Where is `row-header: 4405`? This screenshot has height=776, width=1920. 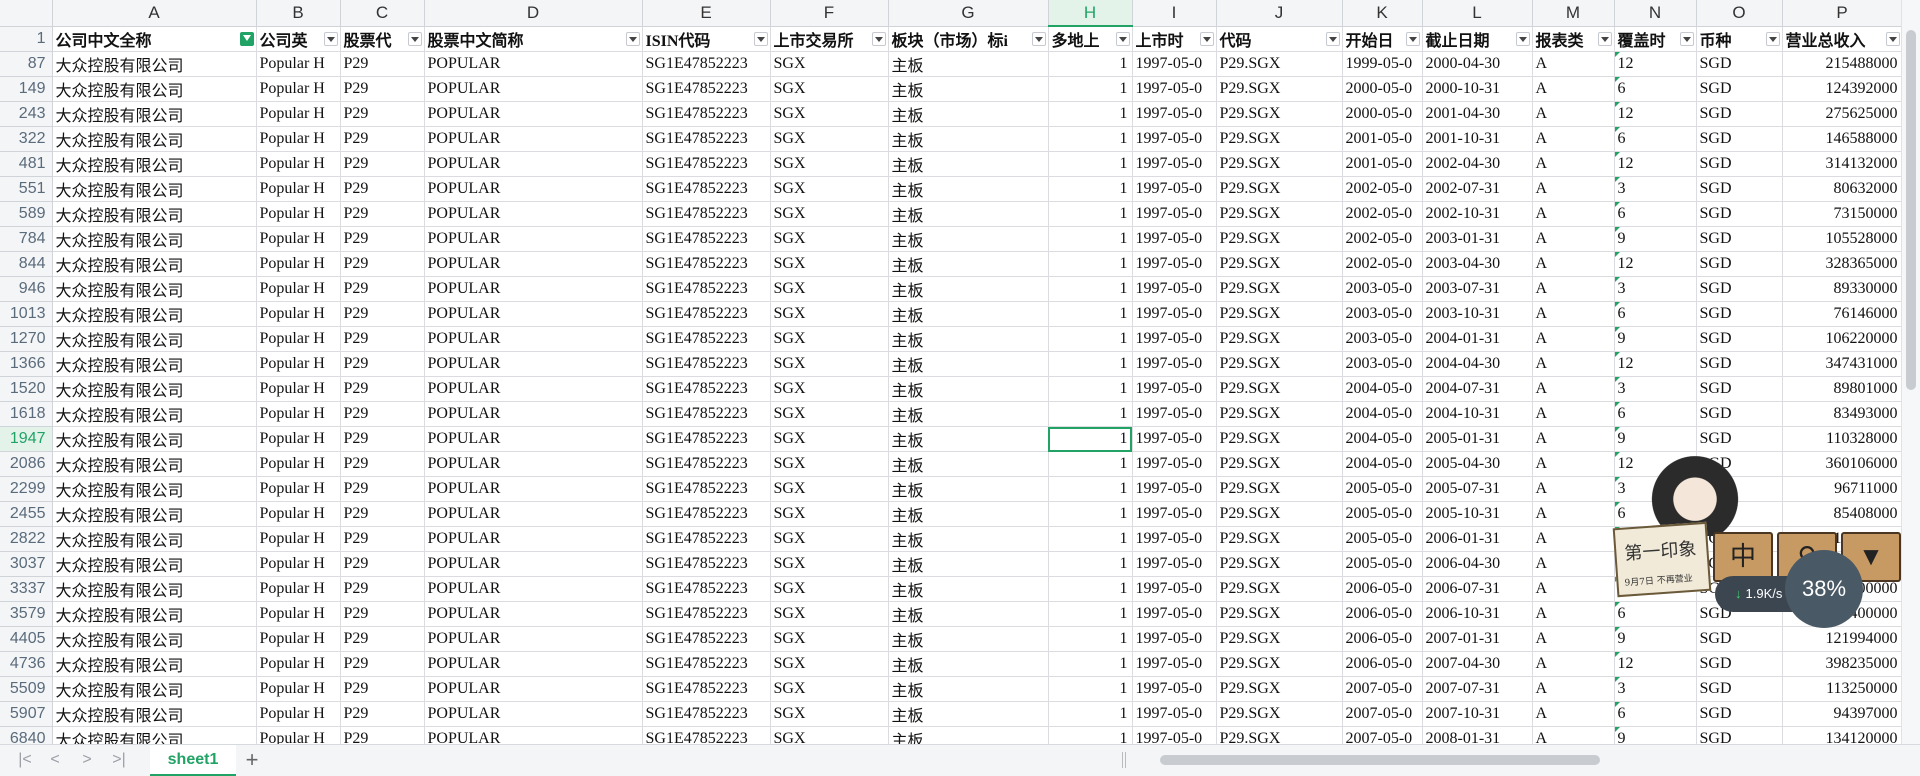
row-header: 4405 is located at coordinates (26, 639).